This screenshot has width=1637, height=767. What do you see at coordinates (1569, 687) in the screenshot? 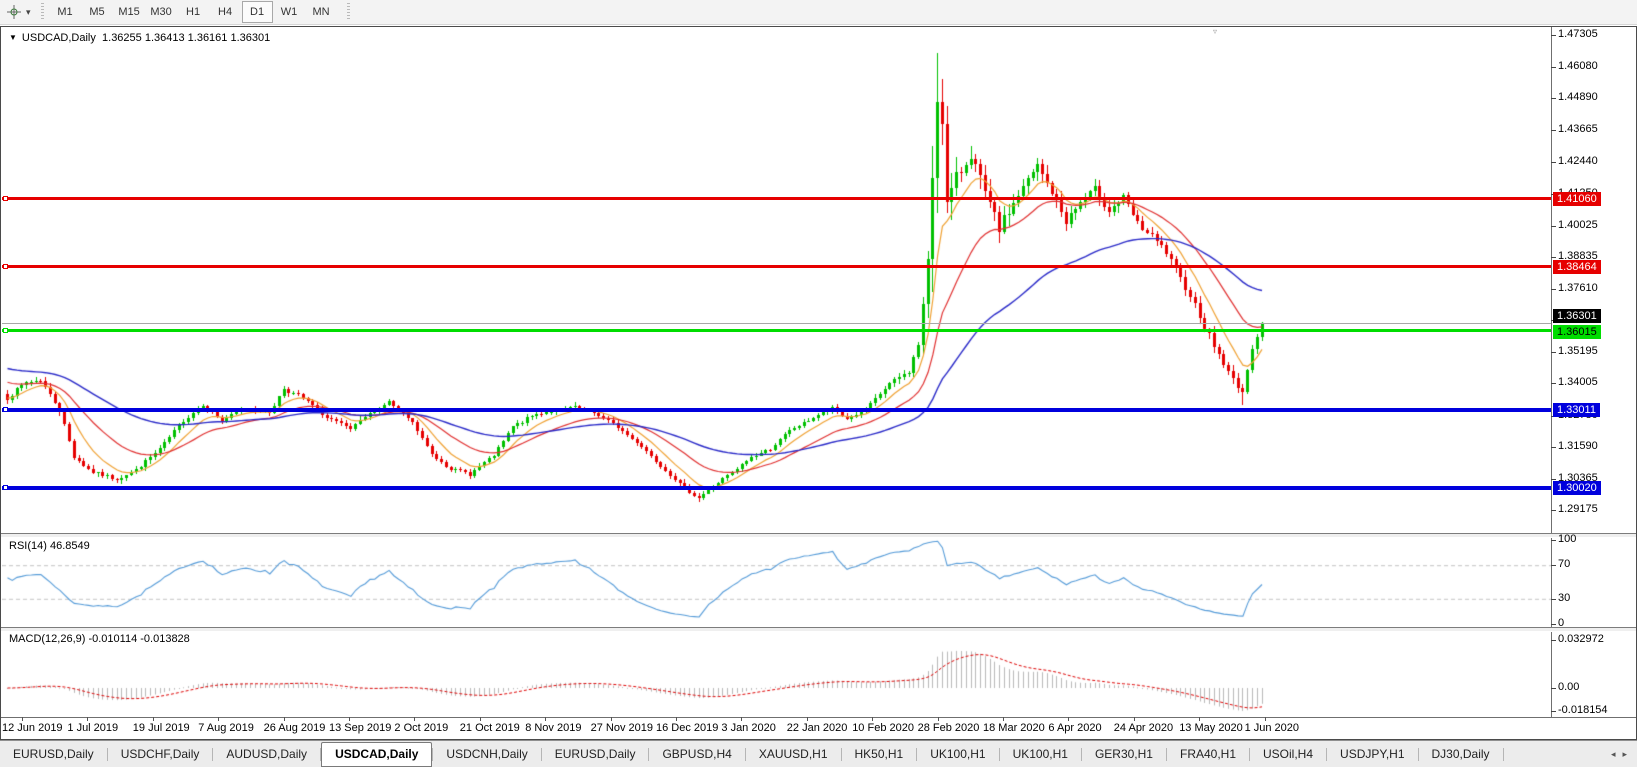
I see `macd-scale-label: 0.00` at bounding box center [1569, 687].